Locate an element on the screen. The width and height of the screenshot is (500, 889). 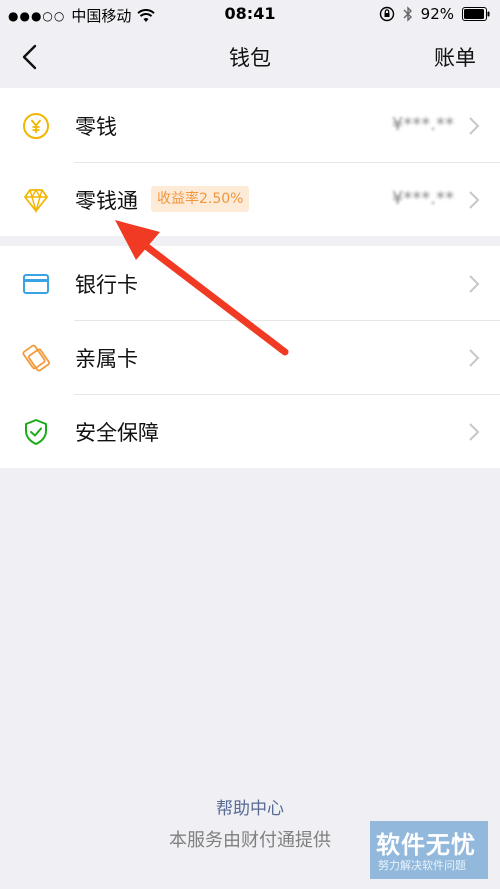
bill-button: 账单 is located at coordinates (455, 57).